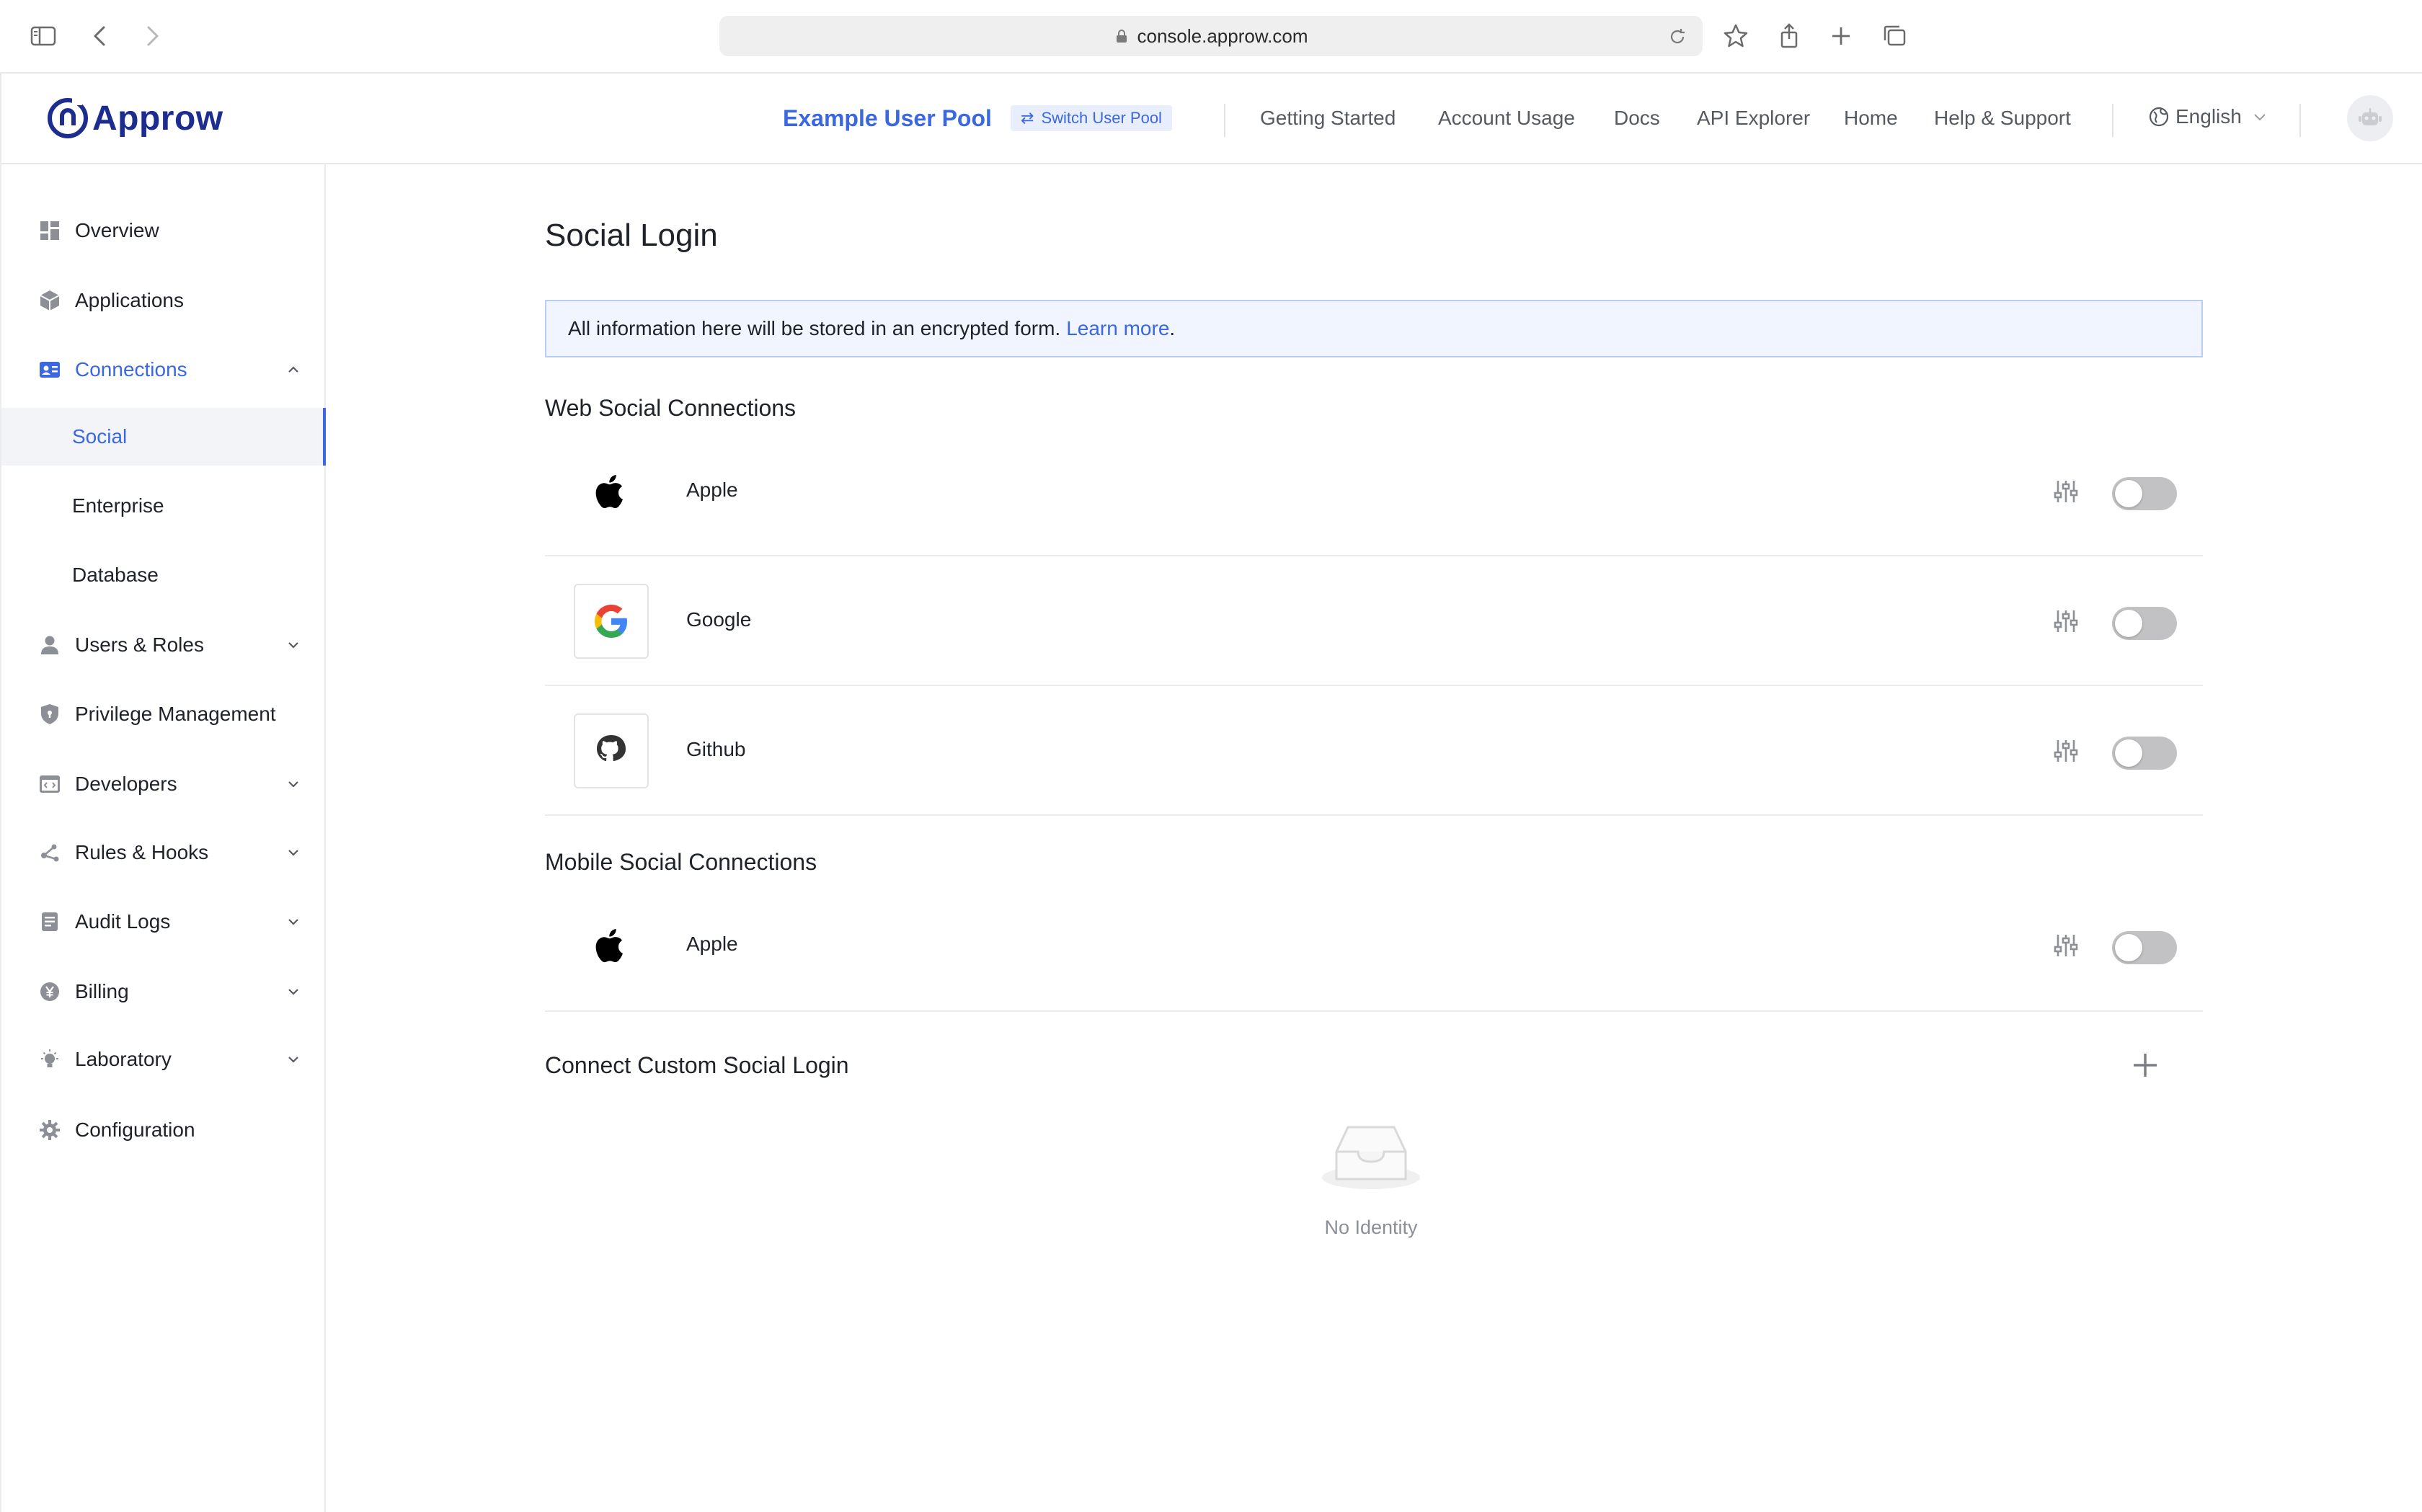  I want to click on sidebar-toggle-icon, so click(43, 36).